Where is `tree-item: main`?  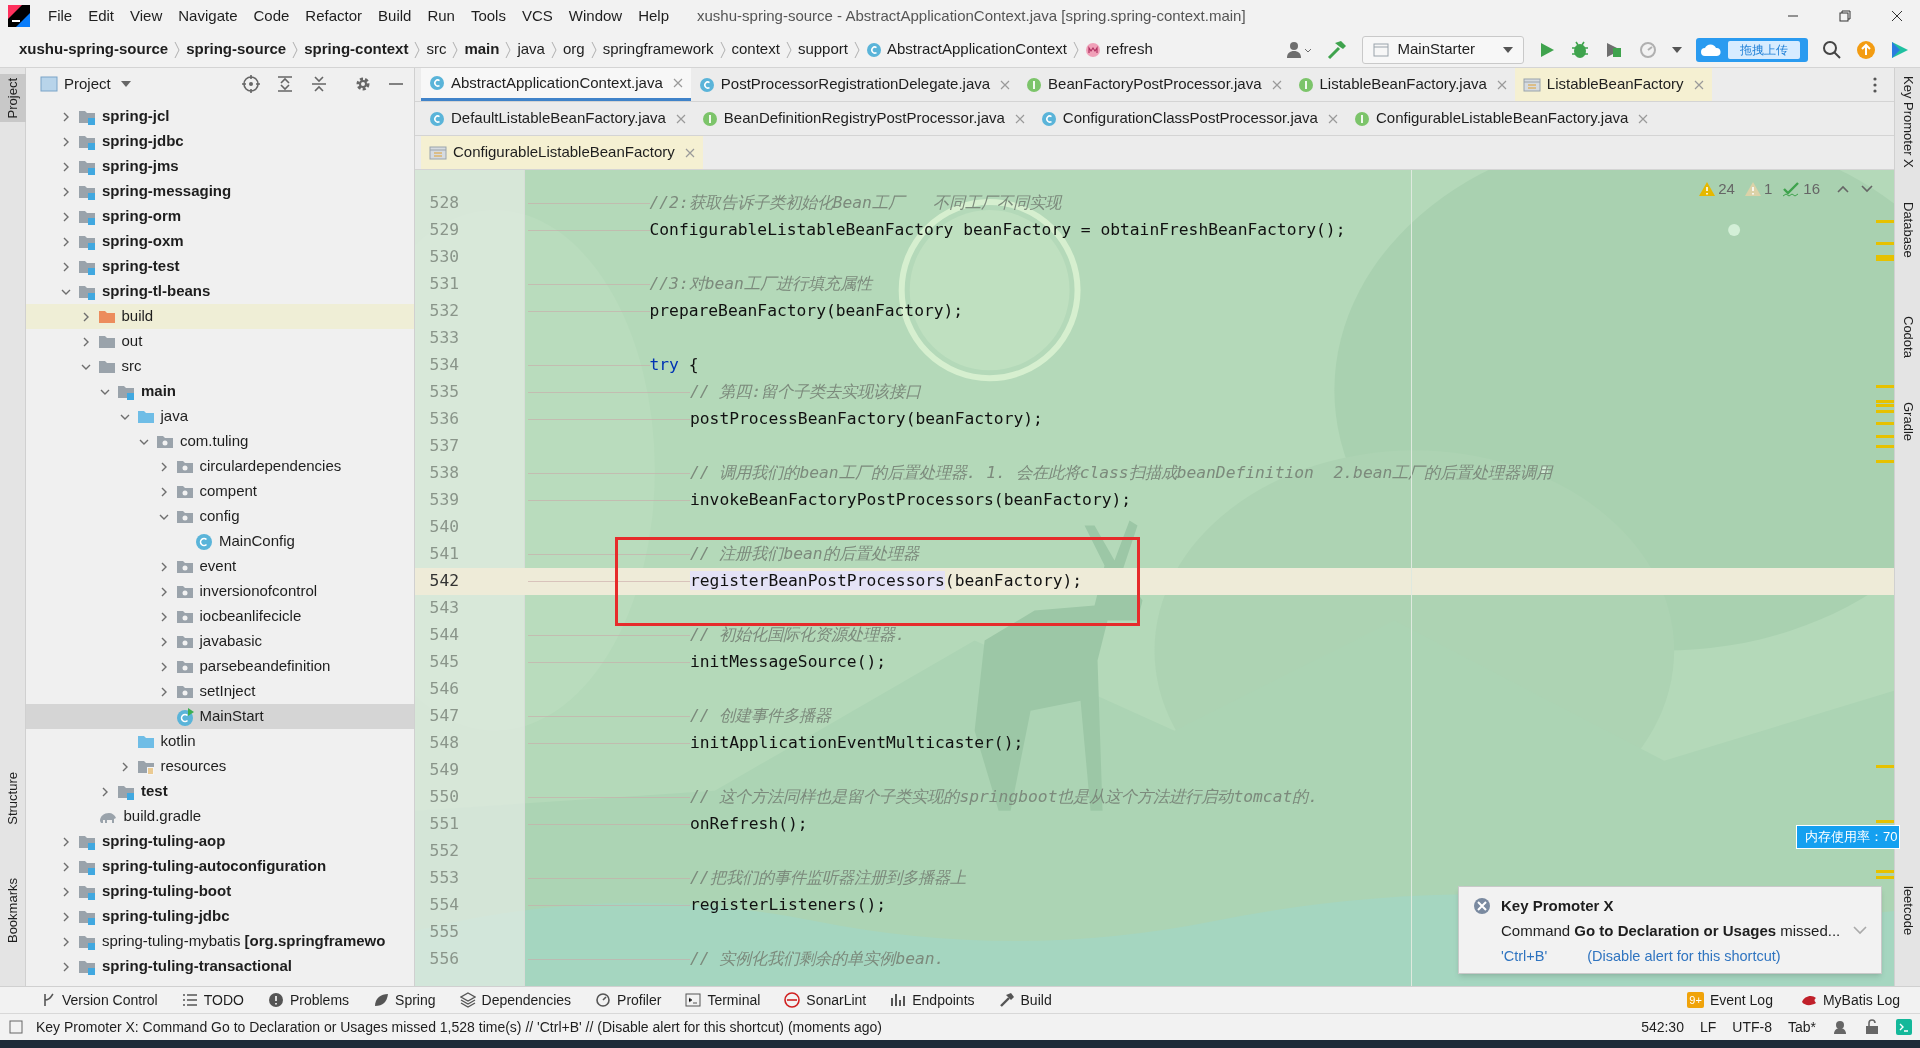
tree-item: main is located at coordinates (220, 391).